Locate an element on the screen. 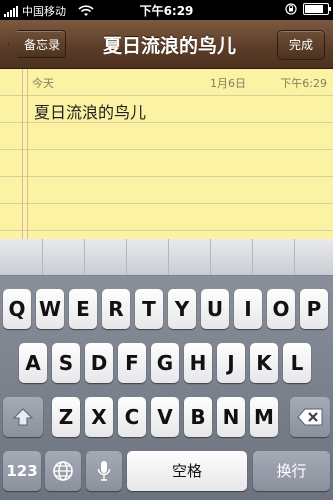  key-e: E is located at coordinates (83, 309).